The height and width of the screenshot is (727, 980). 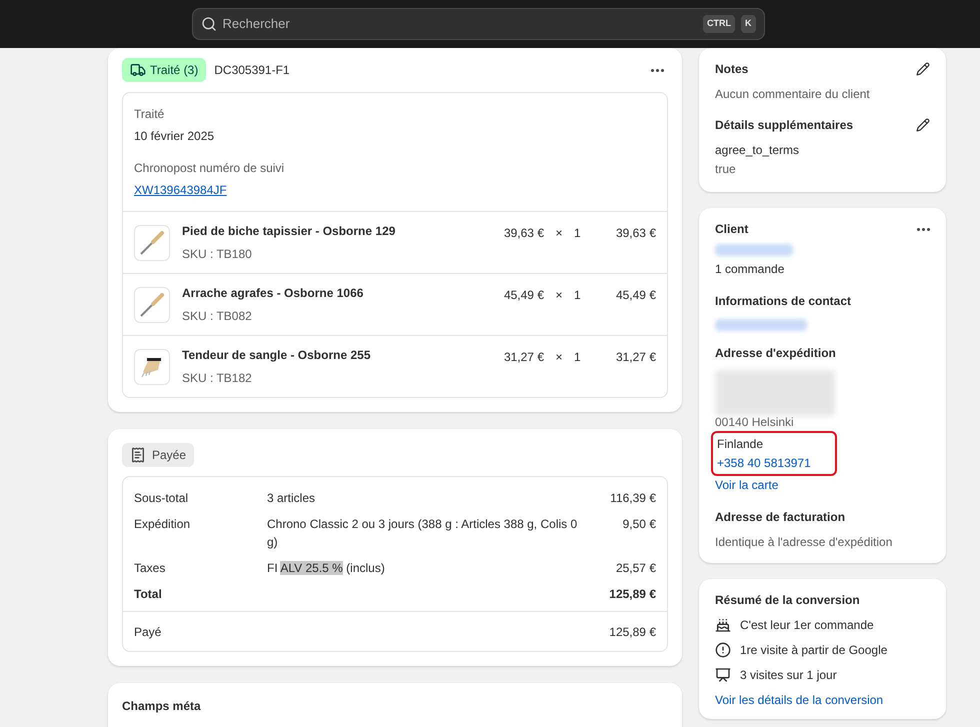 I want to click on section-title: Client, so click(x=731, y=229).